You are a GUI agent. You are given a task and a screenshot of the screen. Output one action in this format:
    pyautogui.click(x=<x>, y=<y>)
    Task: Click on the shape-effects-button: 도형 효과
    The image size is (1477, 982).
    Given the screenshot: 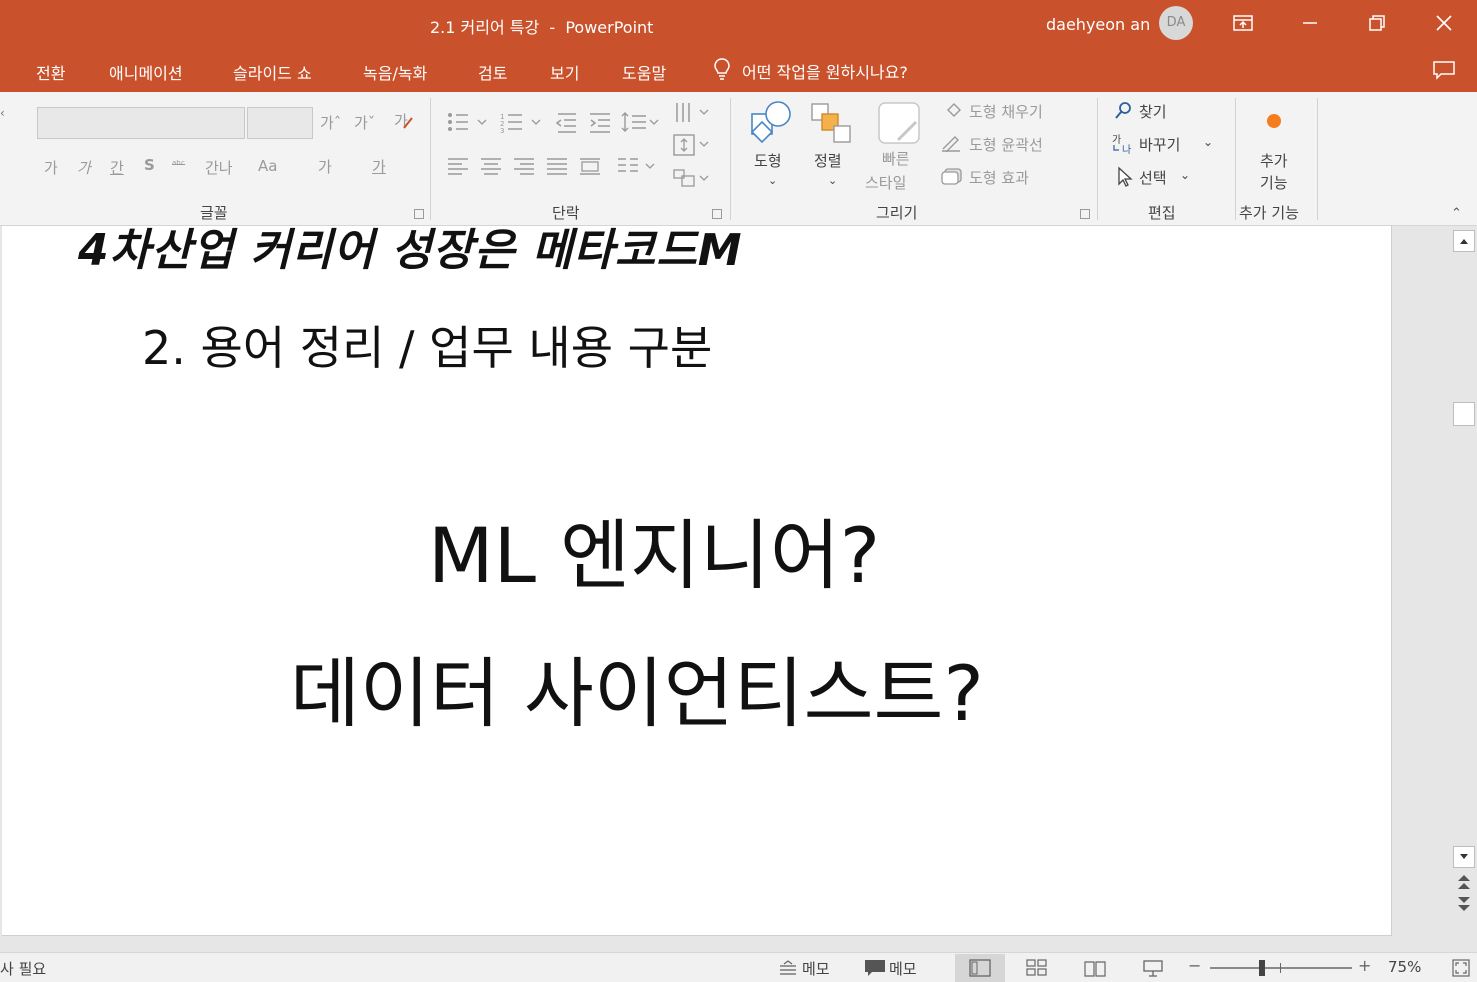 What is the action you would take?
    pyautogui.click(x=999, y=177)
    